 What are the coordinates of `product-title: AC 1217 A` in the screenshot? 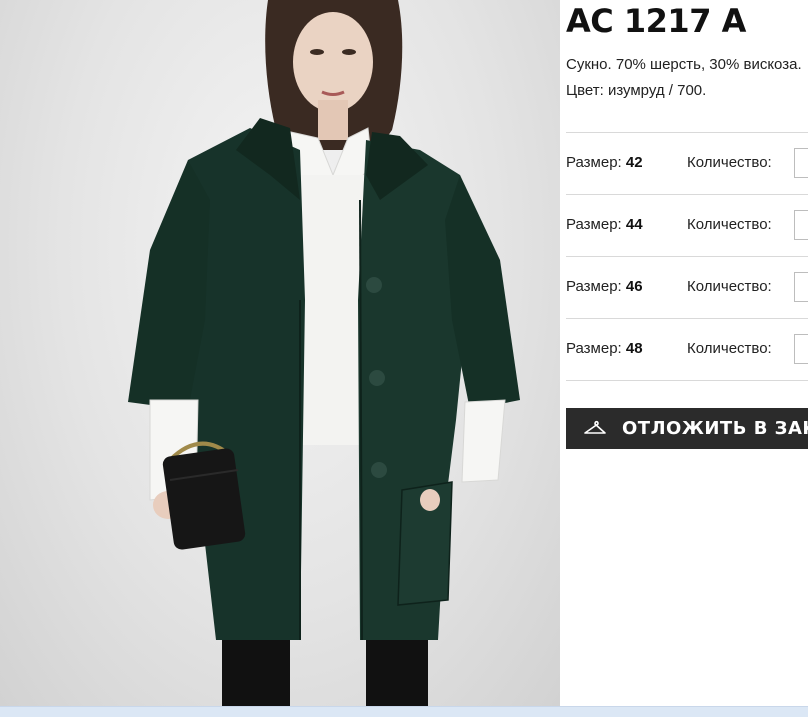 It's located at (656, 21).